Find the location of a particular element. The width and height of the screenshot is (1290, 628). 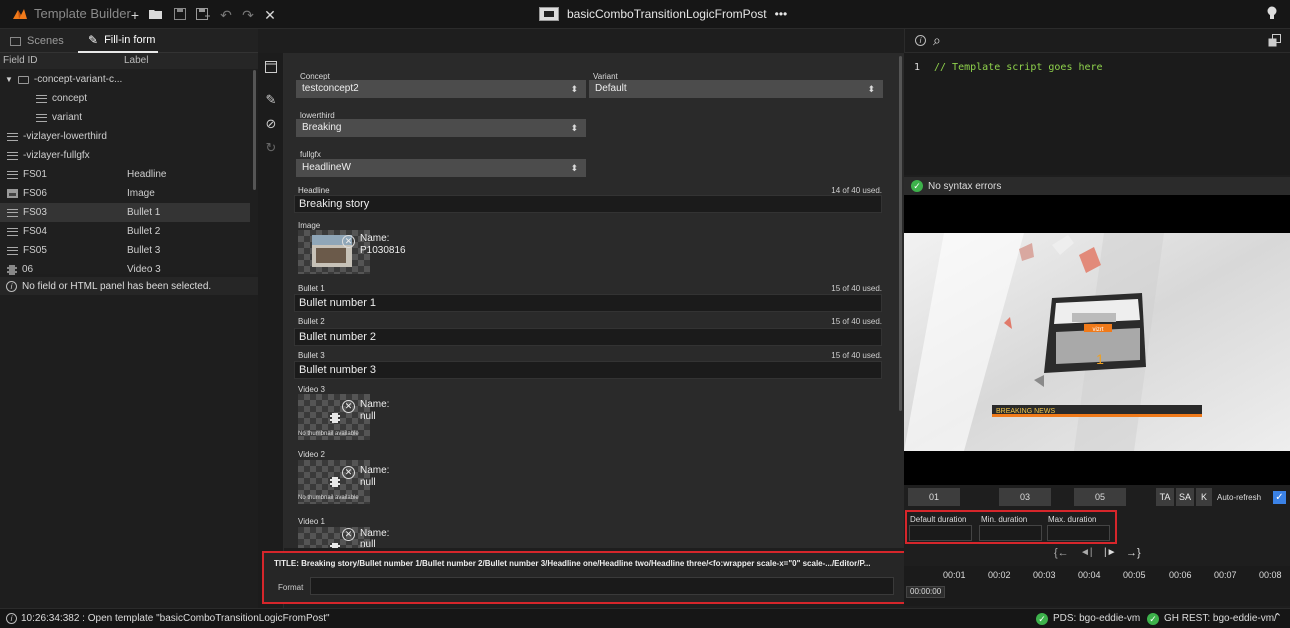

clear-video2-icon: ✕ is located at coordinates (348, 472).